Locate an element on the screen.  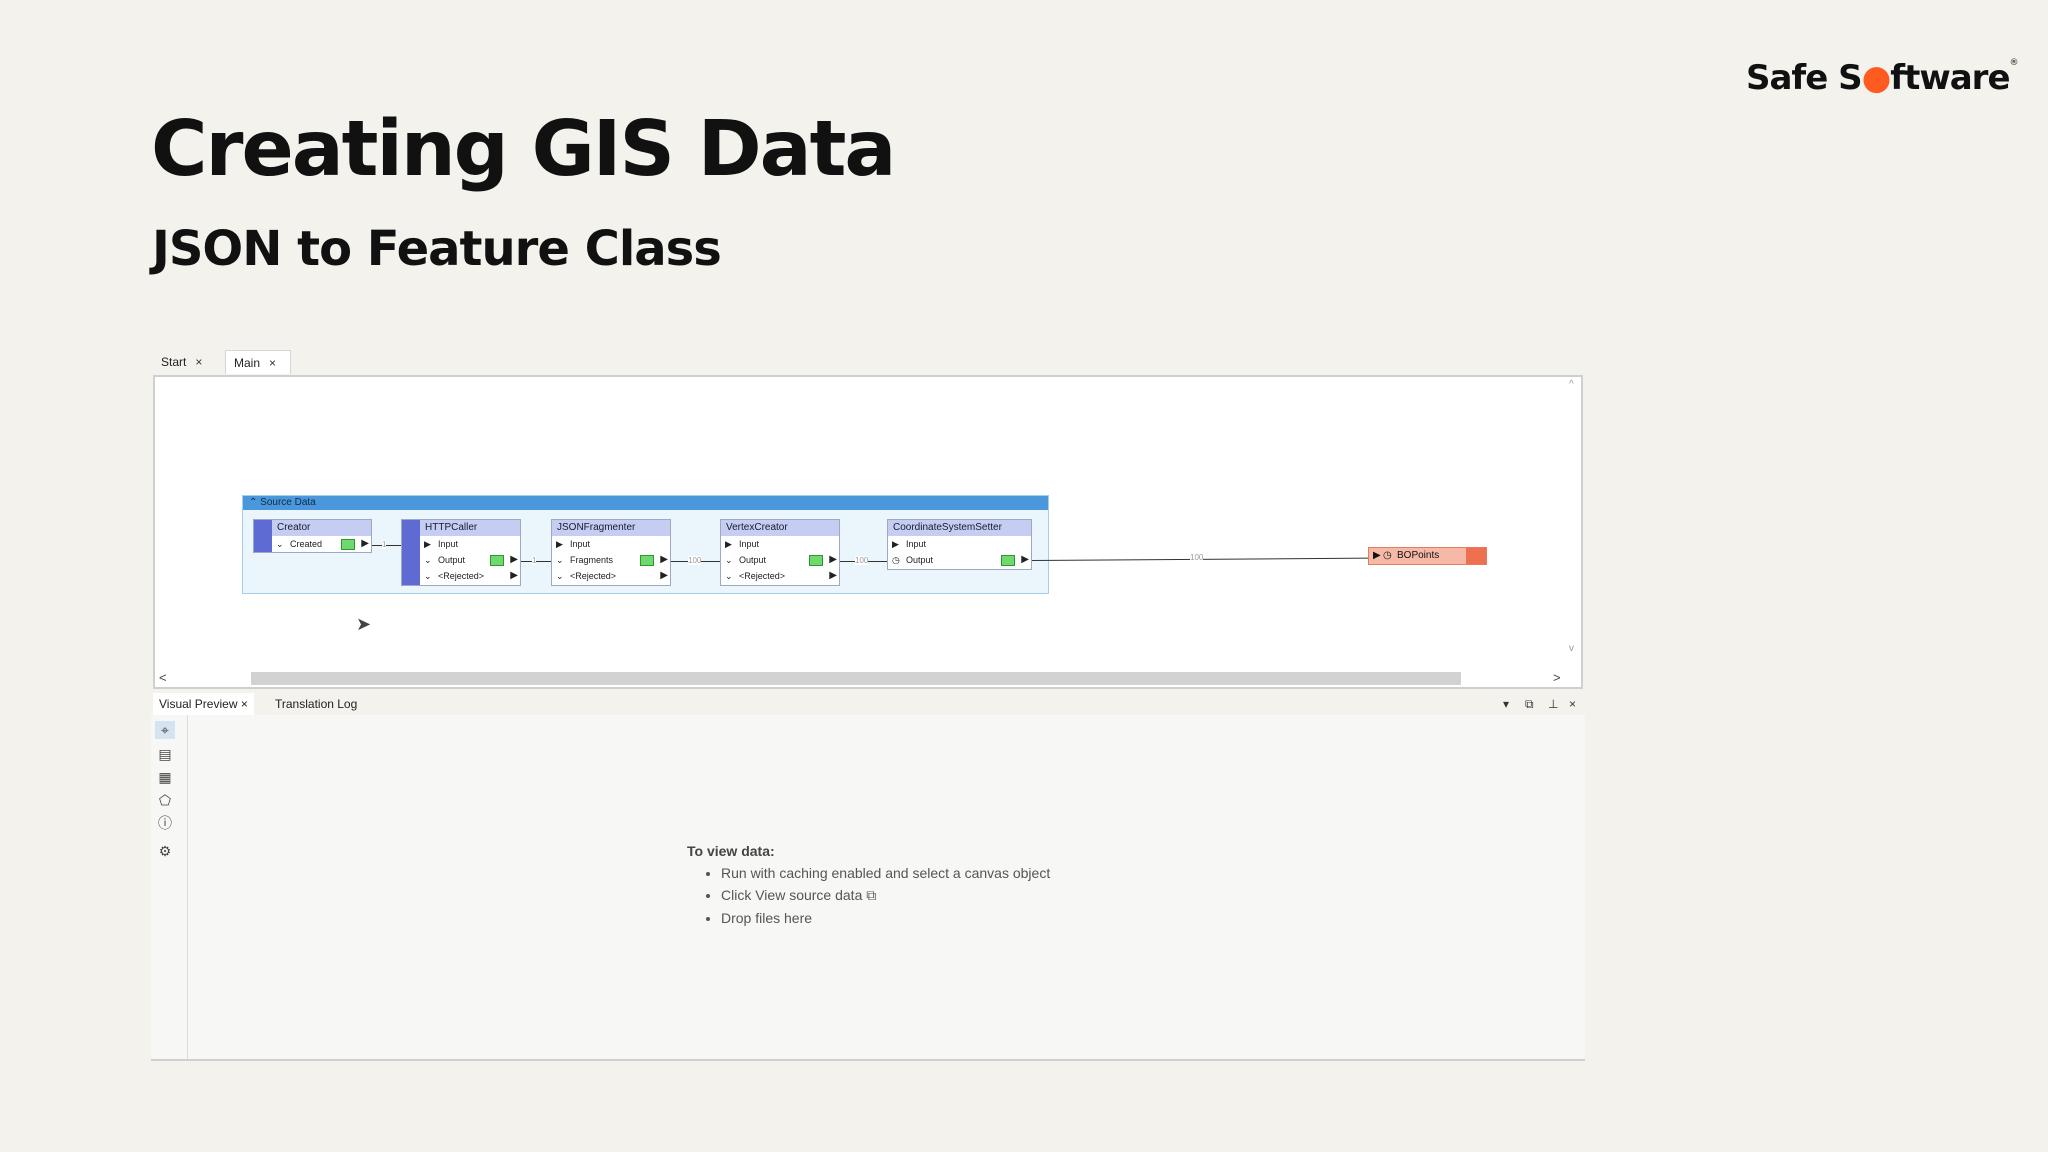
globe-icon is located at coordinates (411, 552).